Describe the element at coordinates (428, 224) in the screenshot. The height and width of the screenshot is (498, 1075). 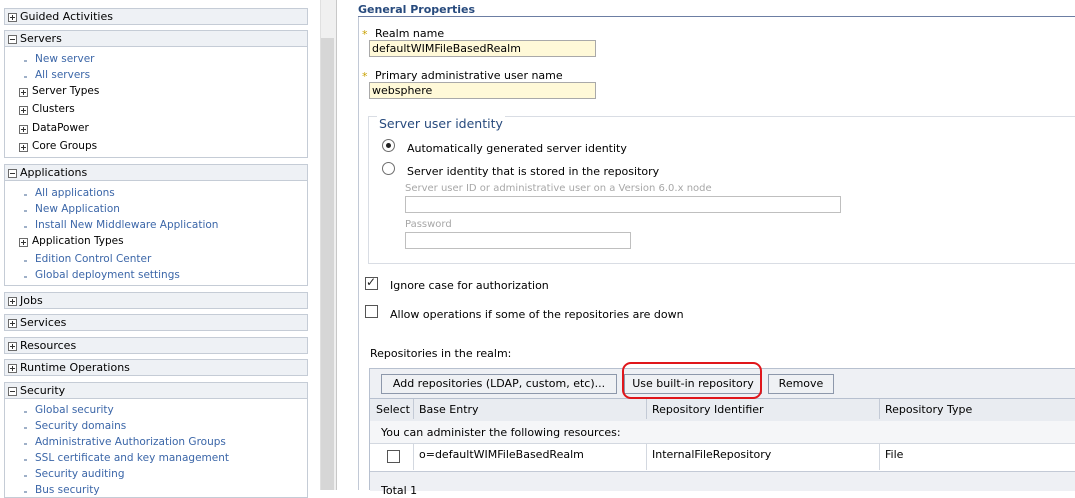
I see `password-label: Password` at that location.